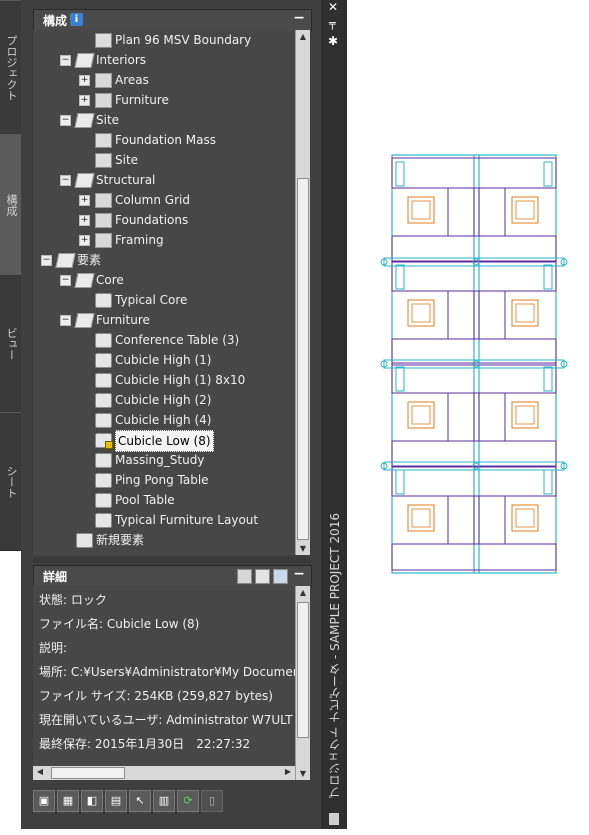 This screenshot has width=589, height=835. Describe the element at coordinates (145, 744) in the screenshot. I see `detail-last-saved: 最終保存: 2015年1月30日 22:27:32` at that location.